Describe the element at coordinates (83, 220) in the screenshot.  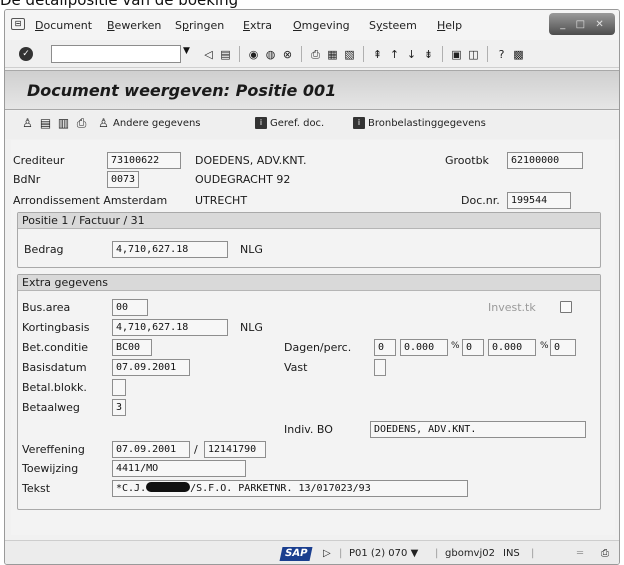
I see `positie-title: Positie 1 / Factuur / 31` at that location.